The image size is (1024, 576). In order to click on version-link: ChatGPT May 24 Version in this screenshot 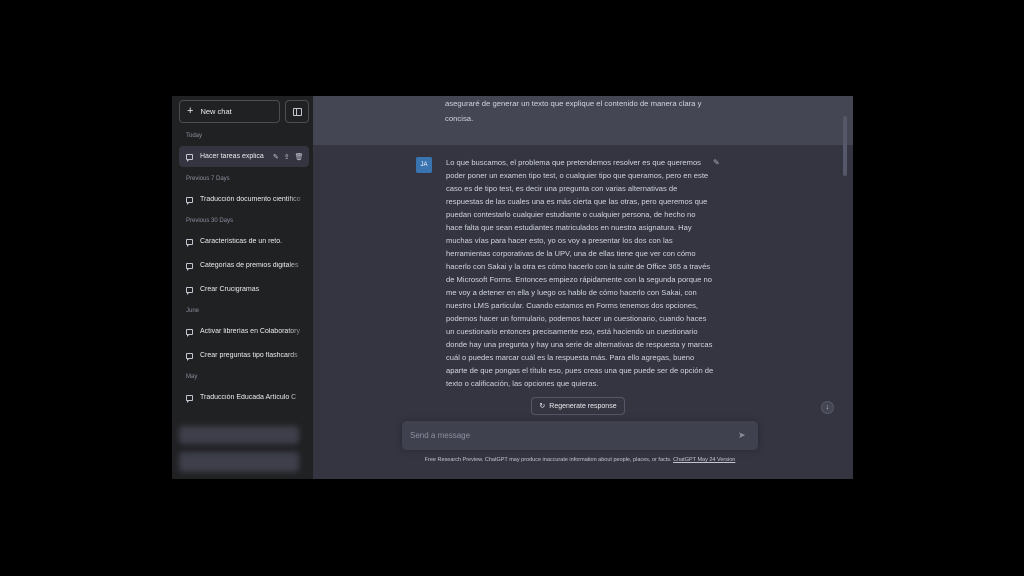, I will do `click(704, 460)`.